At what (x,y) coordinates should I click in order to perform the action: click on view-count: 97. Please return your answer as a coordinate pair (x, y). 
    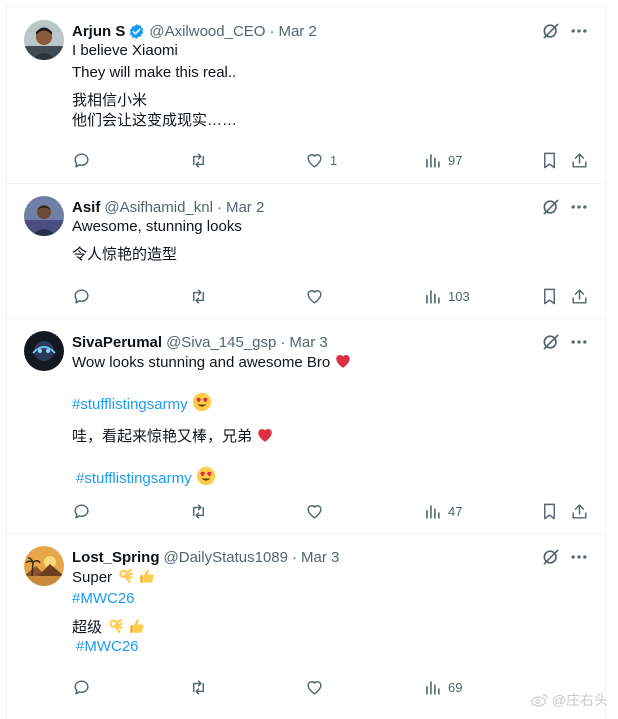
    Looking at the image, I should click on (455, 160).